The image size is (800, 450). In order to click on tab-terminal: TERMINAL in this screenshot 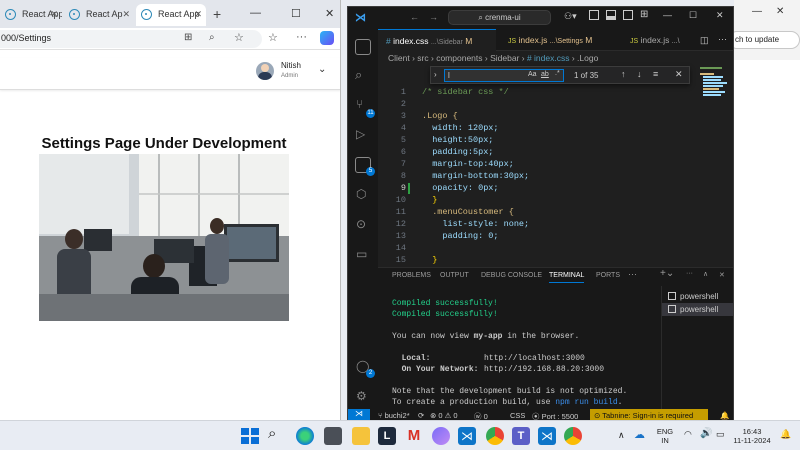, I will do `click(567, 277)`.